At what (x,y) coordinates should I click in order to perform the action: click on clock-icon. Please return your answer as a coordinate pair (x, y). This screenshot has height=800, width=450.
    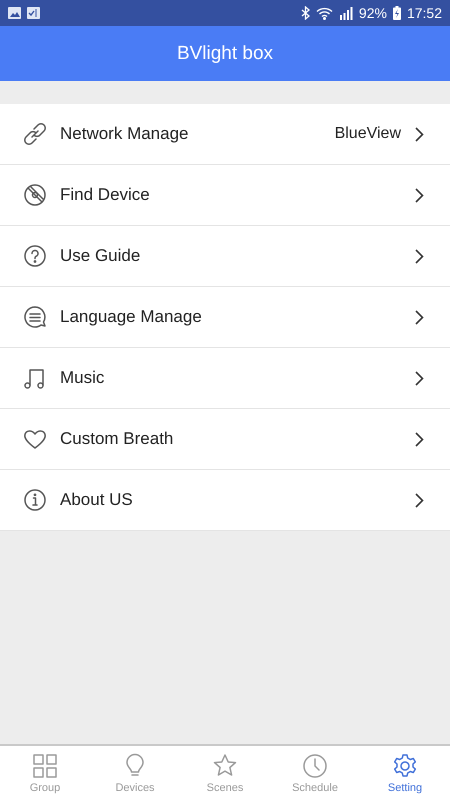
    Looking at the image, I should click on (315, 765).